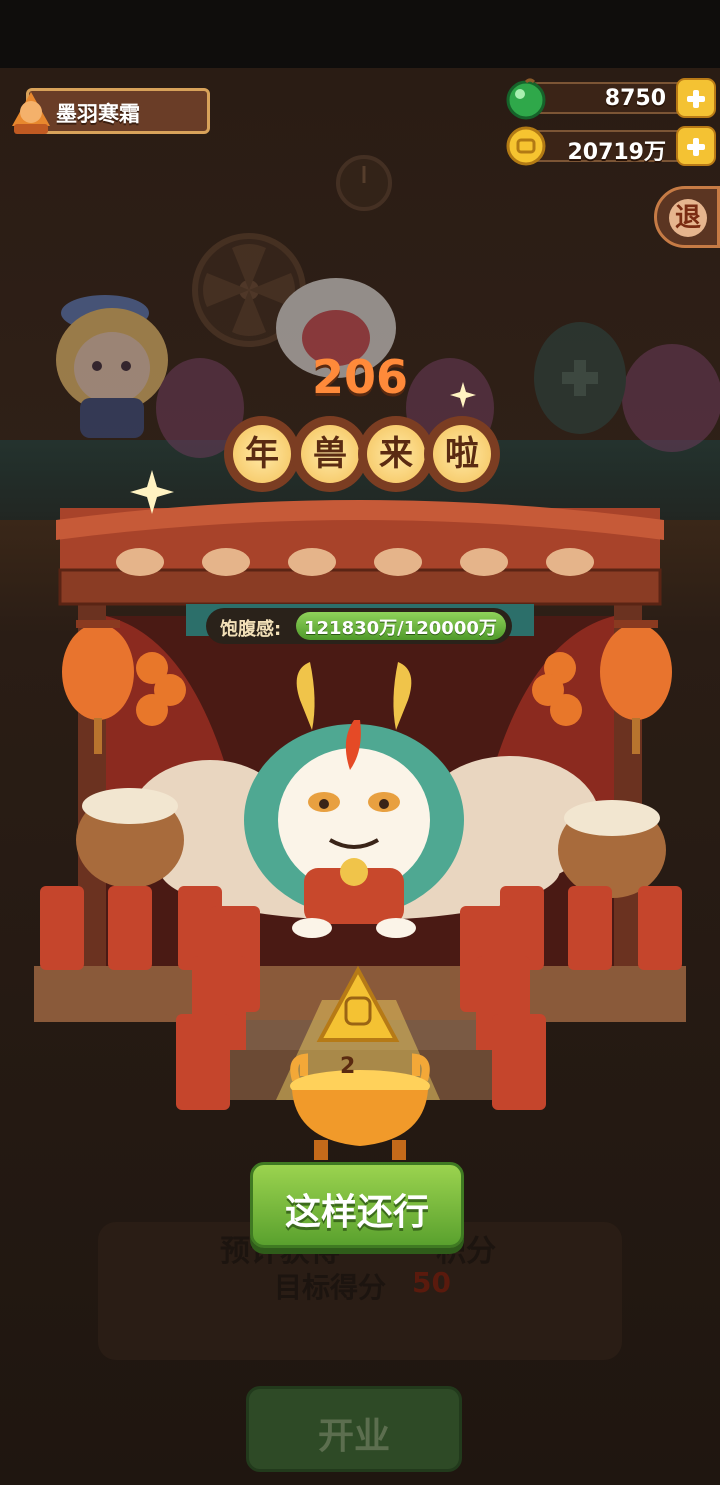 The width and height of the screenshot is (720, 1485). I want to click on player-avatar-icon, so click(31, 113).